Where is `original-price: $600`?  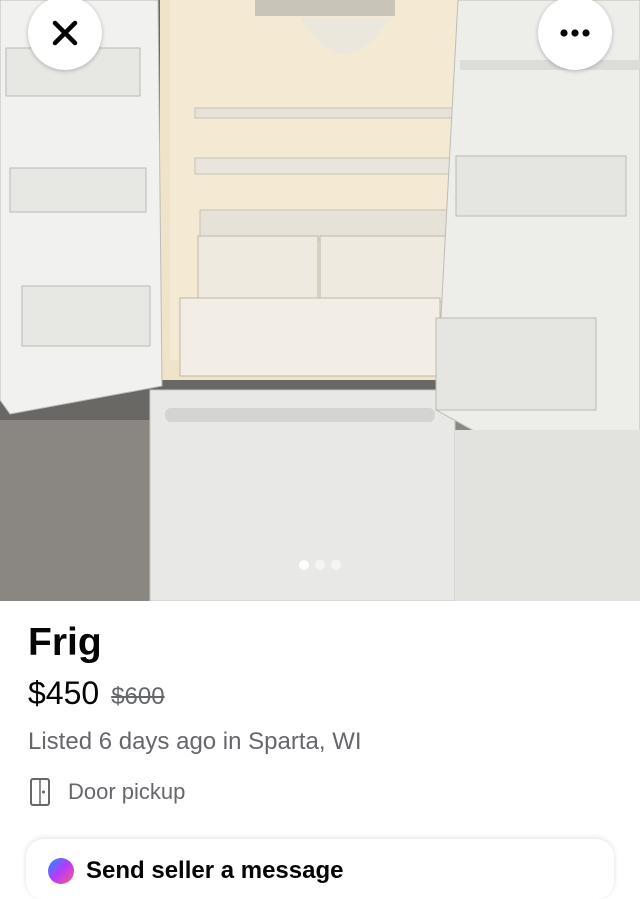 original-price: $600 is located at coordinates (138, 696).